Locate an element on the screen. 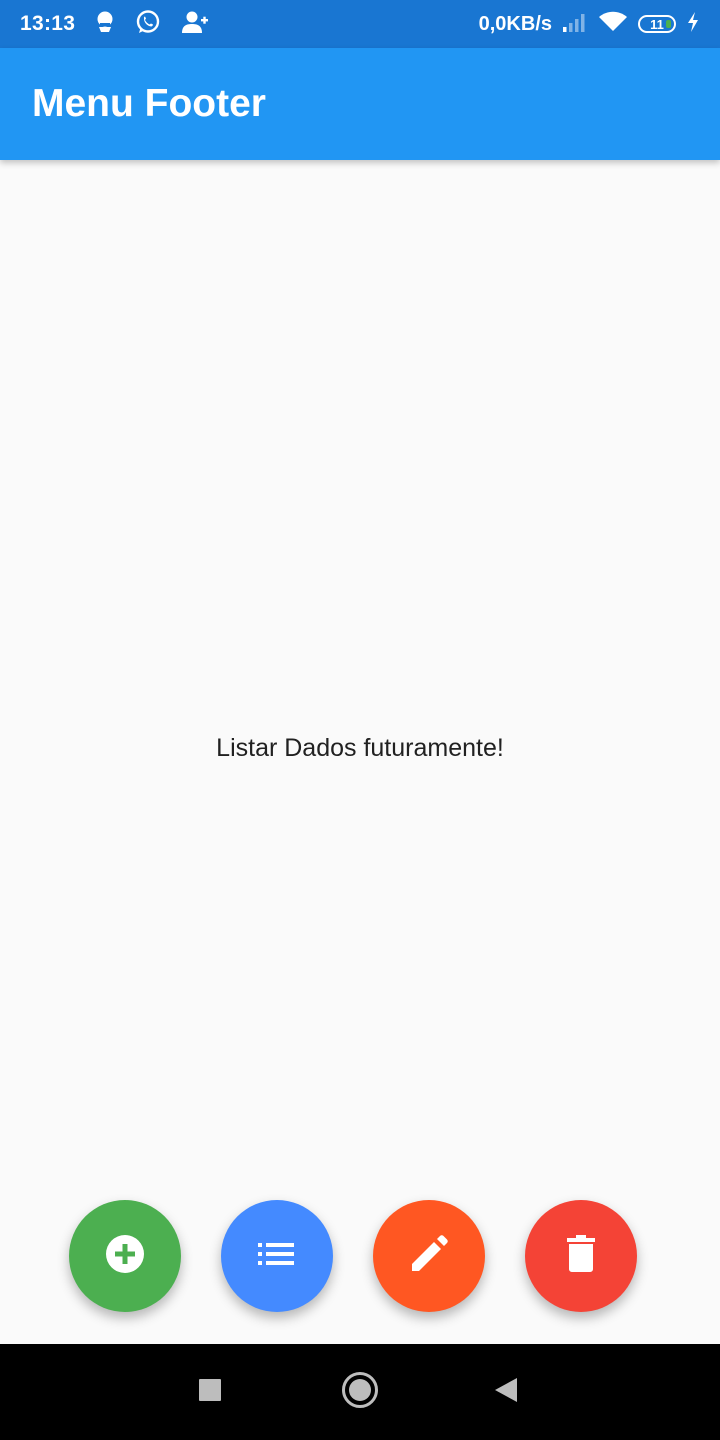  list-icon is located at coordinates (277, 1256).